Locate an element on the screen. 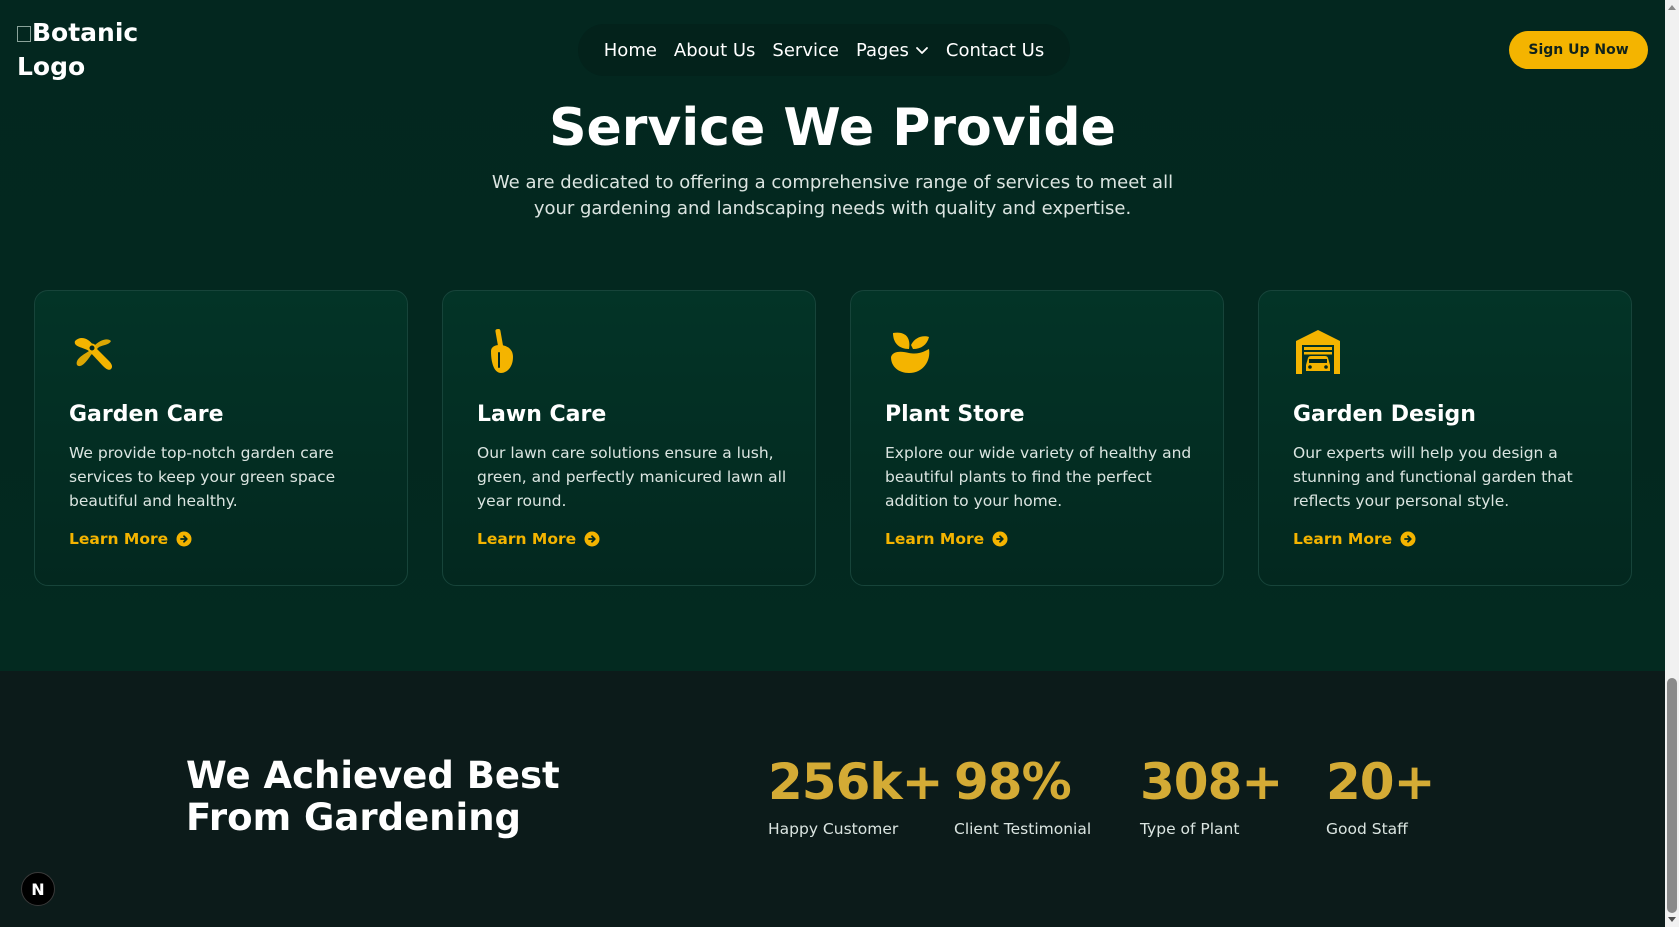 This screenshot has width=1679, height=927. card-title: Plant Store is located at coordinates (955, 414).